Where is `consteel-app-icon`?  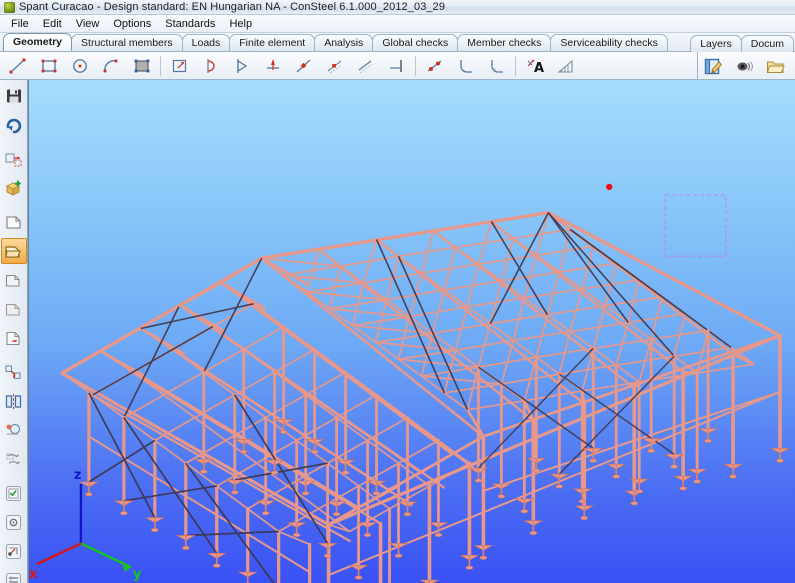
consteel-app-icon is located at coordinates (9, 7).